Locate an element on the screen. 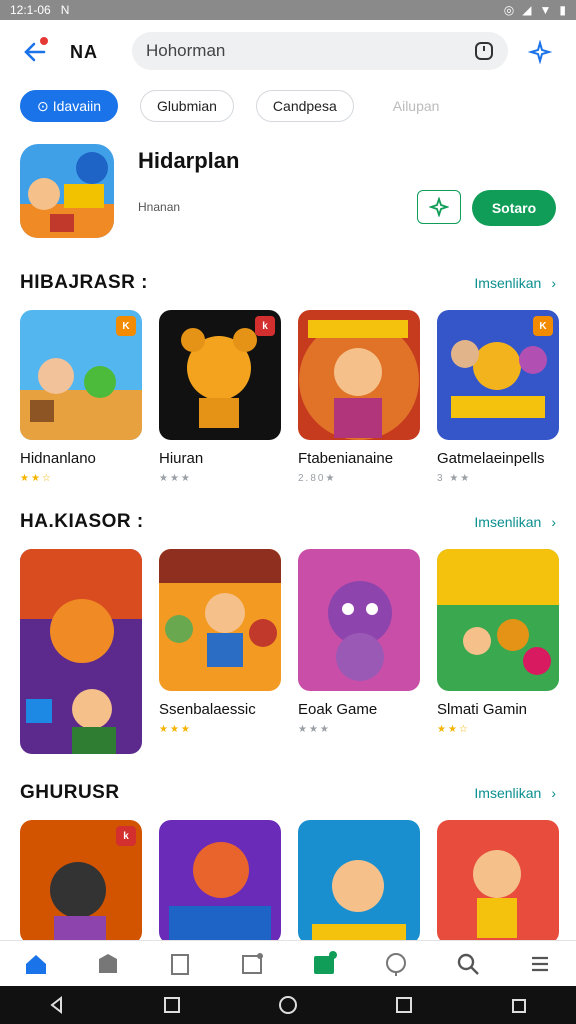 Image resolution: width=576 pixels, height=1024 pixels. game-card: k is located at coordinates (81, 882).